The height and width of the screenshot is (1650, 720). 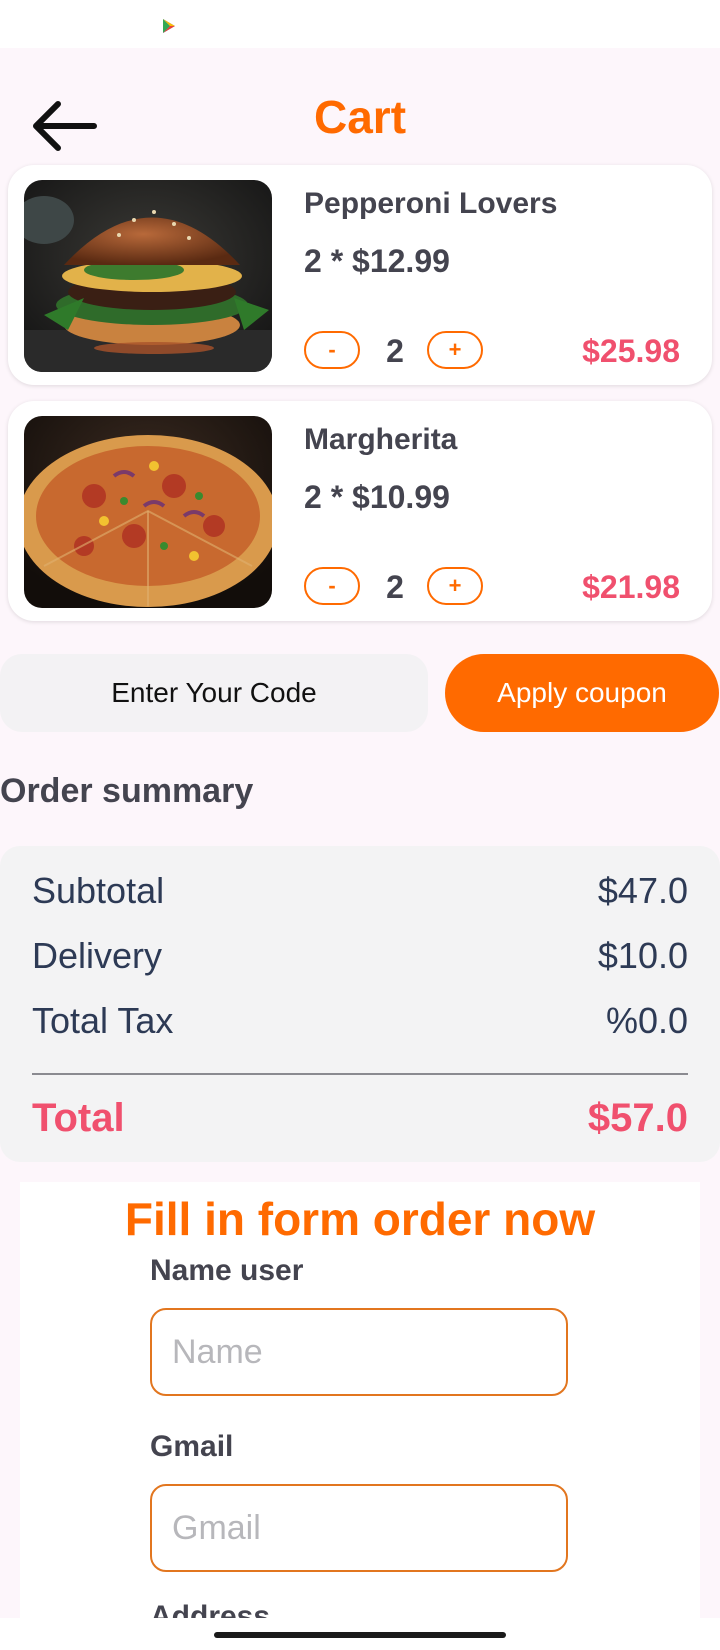 I want to click on tax-row: Total Tax %0.0, so click(x=360, y=1021).